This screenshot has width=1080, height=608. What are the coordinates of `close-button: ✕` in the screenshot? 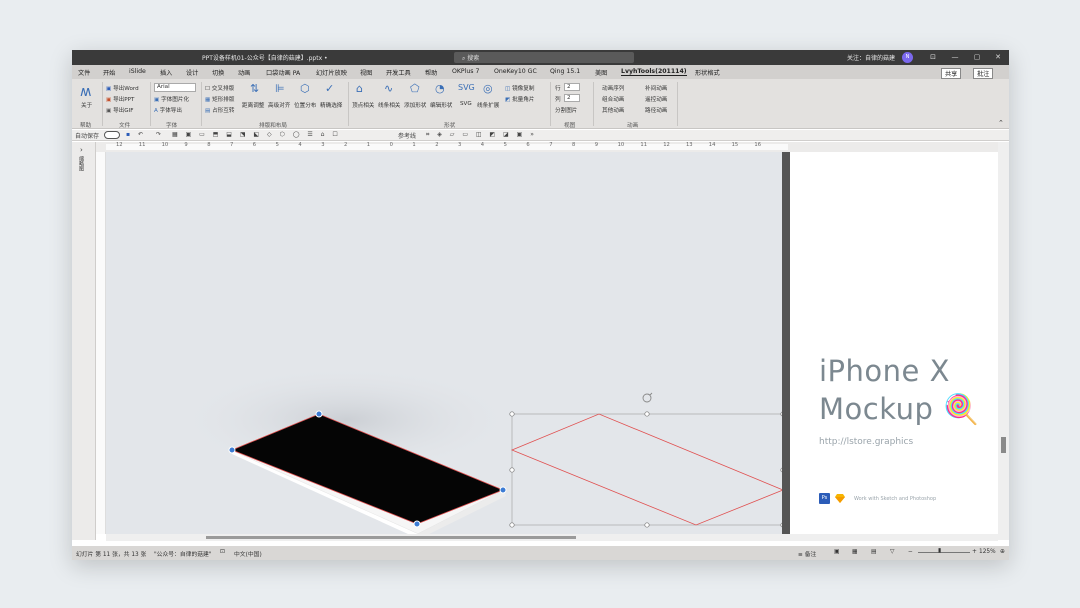 It's located at (998, 57).